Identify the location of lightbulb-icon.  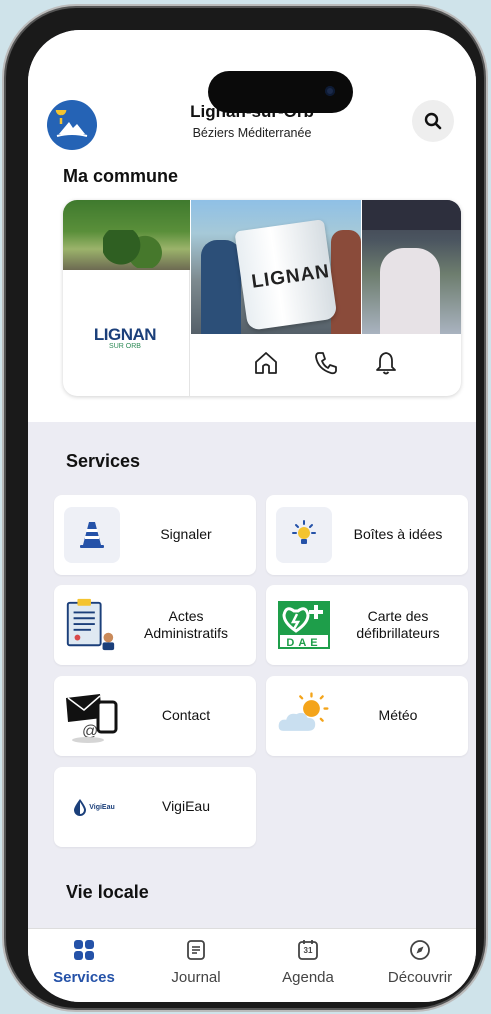
(304, 535).